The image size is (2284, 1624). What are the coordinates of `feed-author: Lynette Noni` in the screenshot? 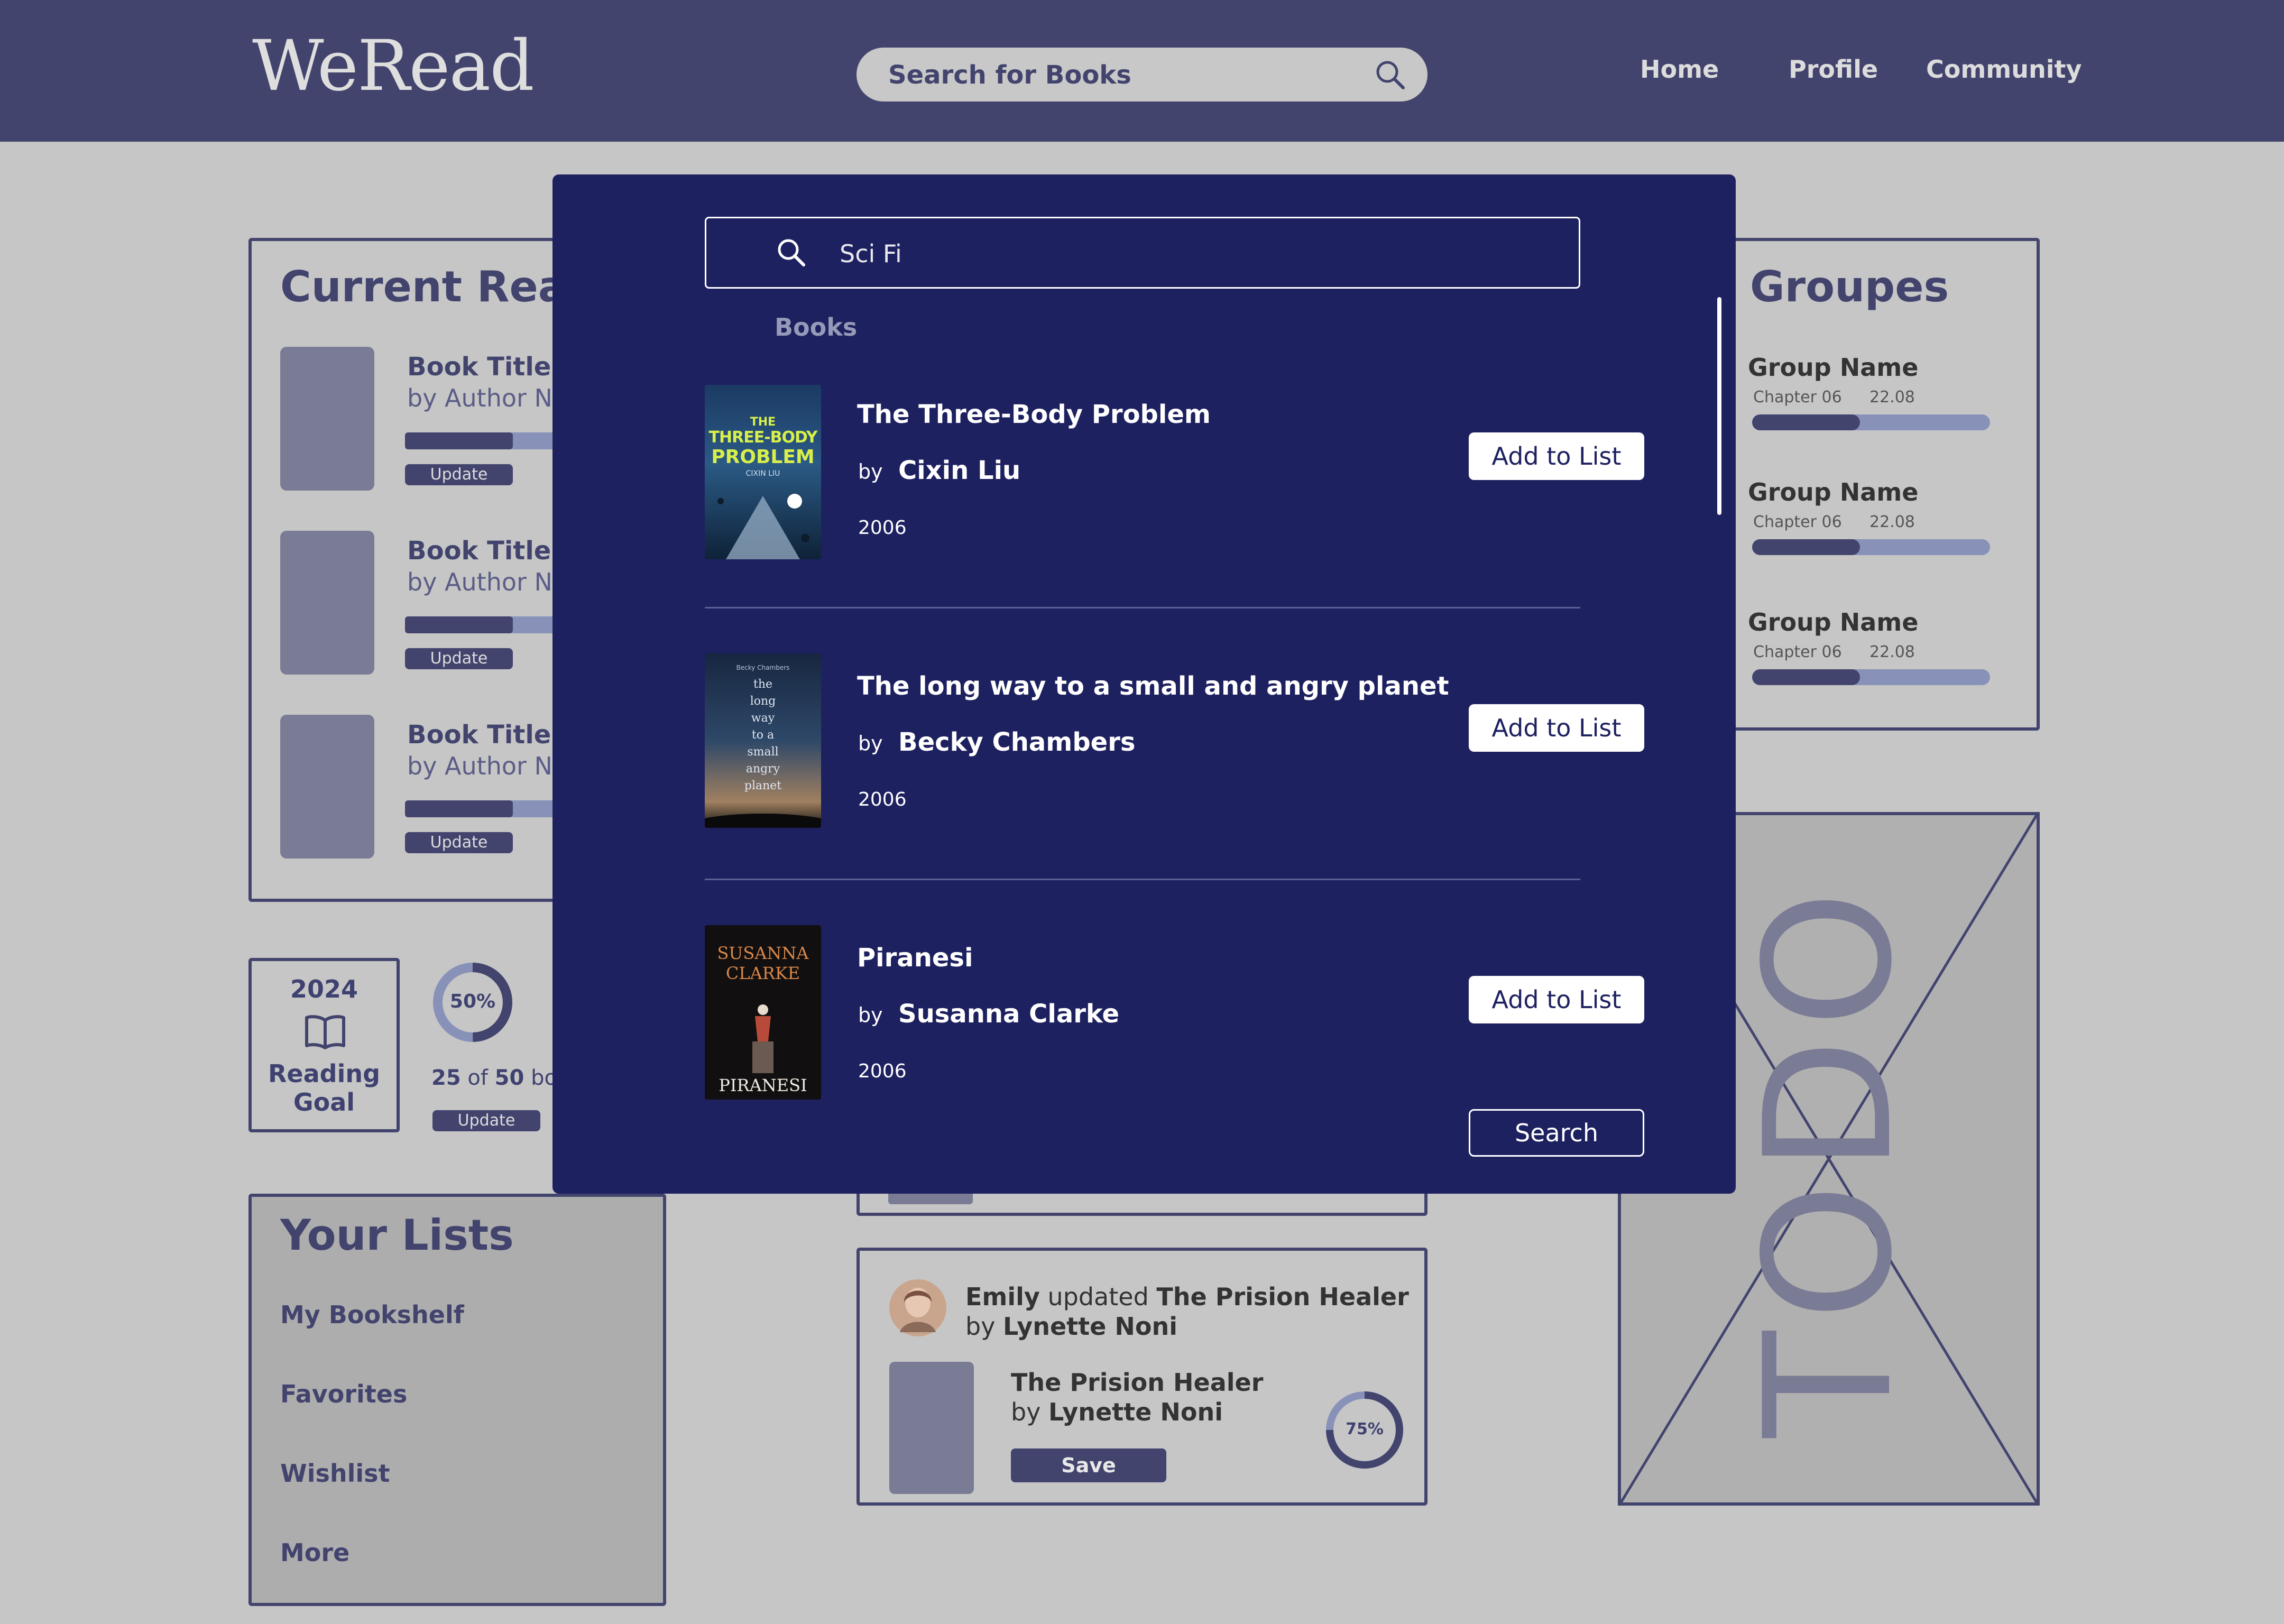 It's located at (1090, 1326).